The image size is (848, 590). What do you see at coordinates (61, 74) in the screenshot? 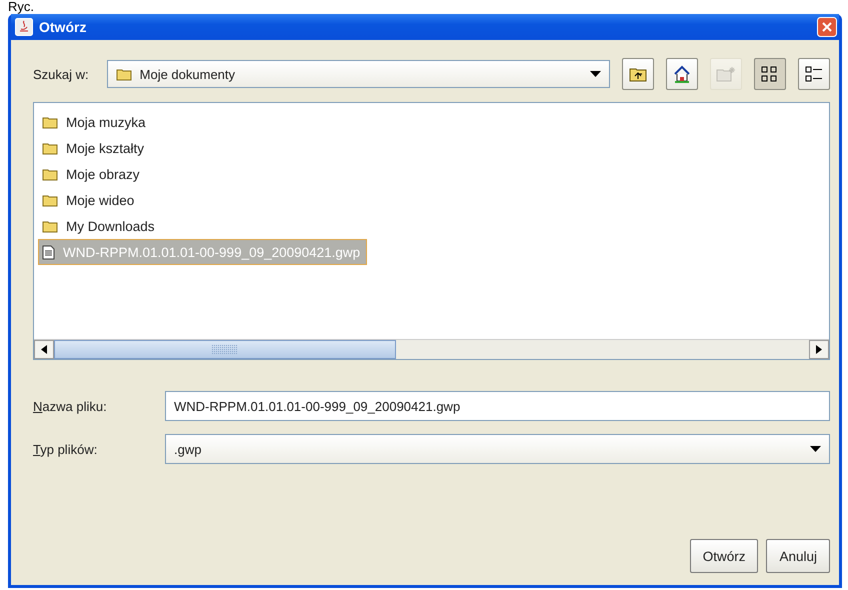
I see `look-in-label: Szukaj w:` at bounding box center [61, 74].